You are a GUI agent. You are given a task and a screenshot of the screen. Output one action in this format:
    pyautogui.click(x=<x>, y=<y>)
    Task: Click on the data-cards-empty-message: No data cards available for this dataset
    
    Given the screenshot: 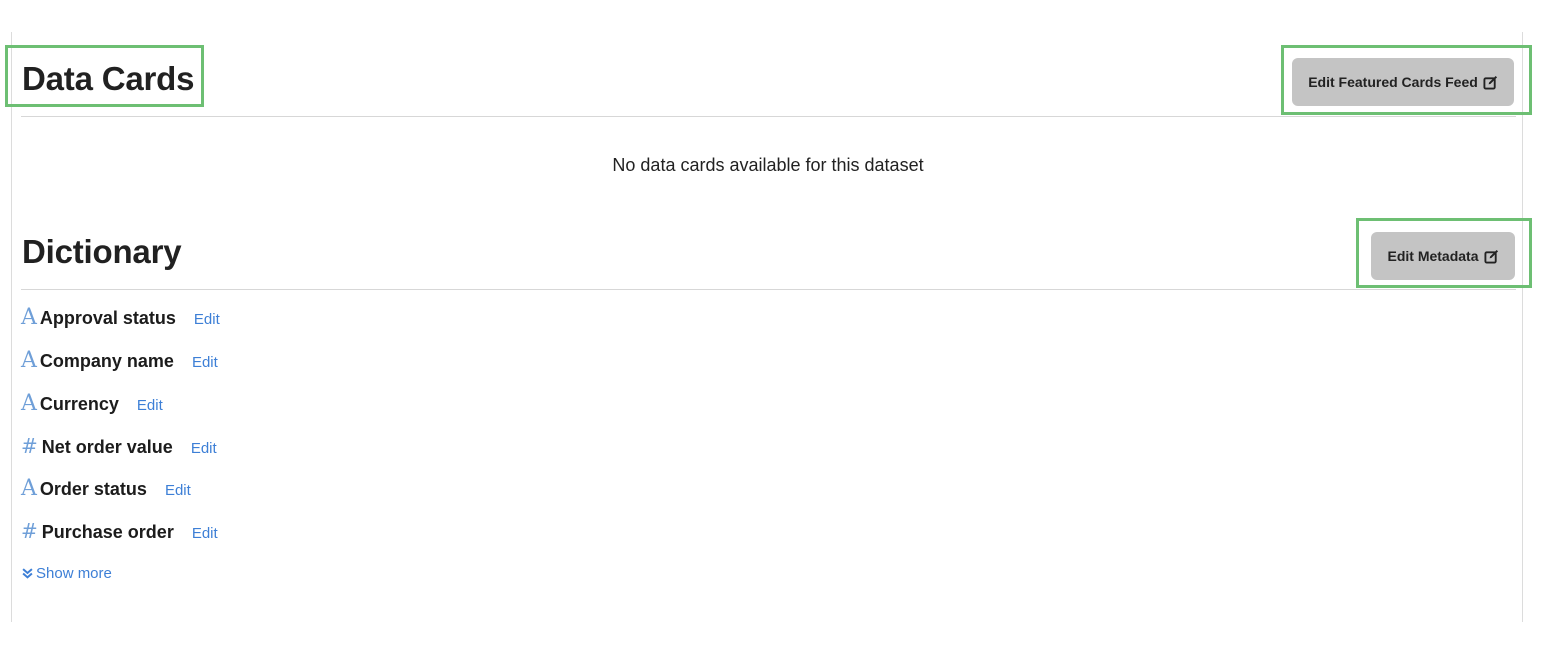 What is the action you would take?
    pyautogui.click(x=768, y=165)
    